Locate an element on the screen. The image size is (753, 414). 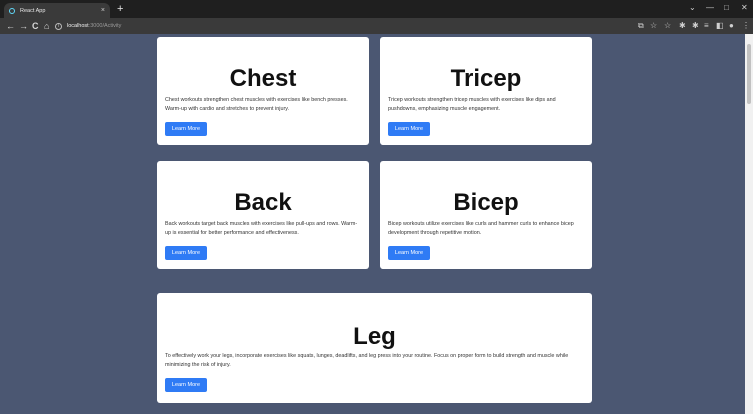
minimize-icon: — is located at coordinates (710, 8).